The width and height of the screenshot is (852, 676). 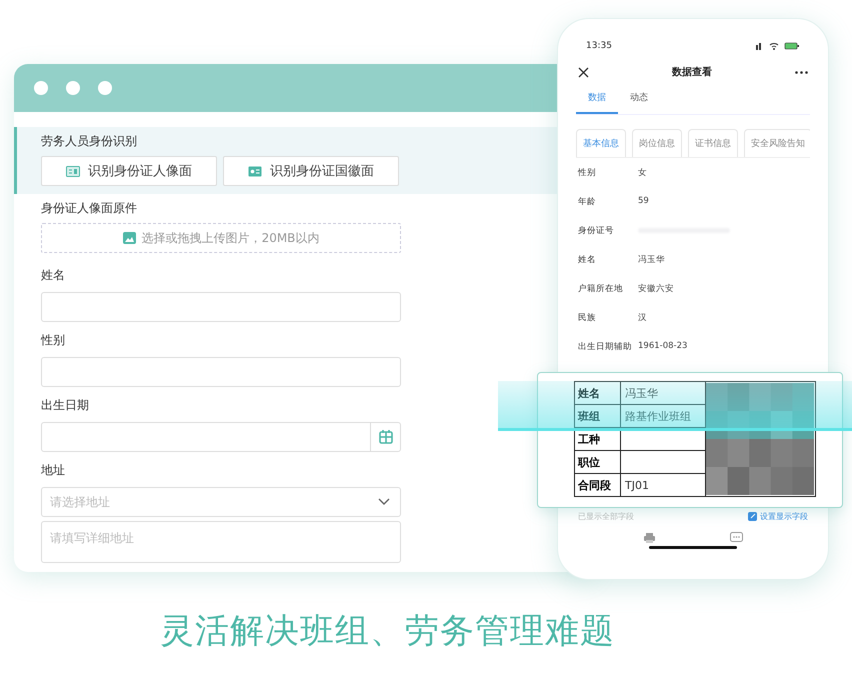 What do you see at coordinates (597, 439) in the screenshot?
I see `table-cell: 工种` at bounding box center [597, 439].